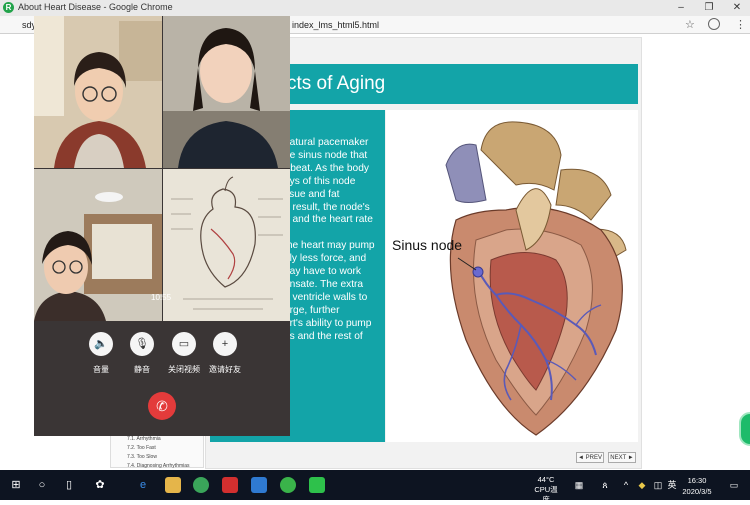  What do you see at coordinates (42, 485) in the screenshot?
I see `search-icon: ○` at bounding box center [42, 485].